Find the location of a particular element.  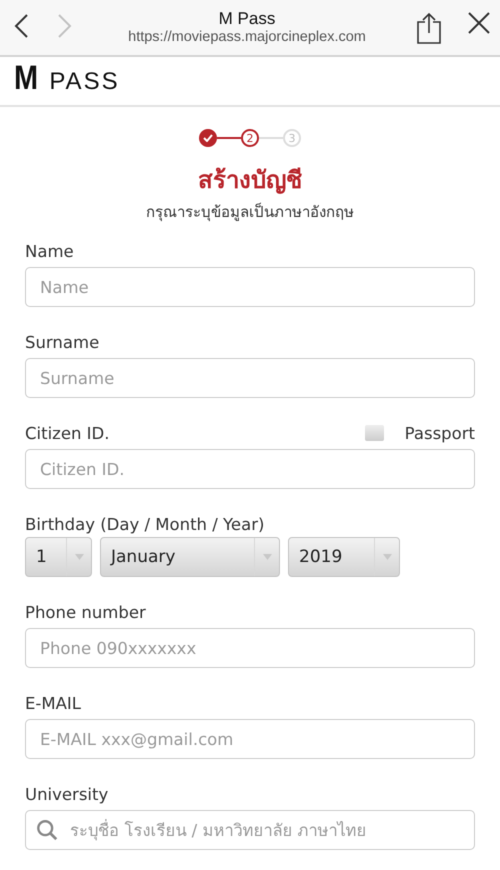

dropdown: 1 is located at coordinates (58, 557).